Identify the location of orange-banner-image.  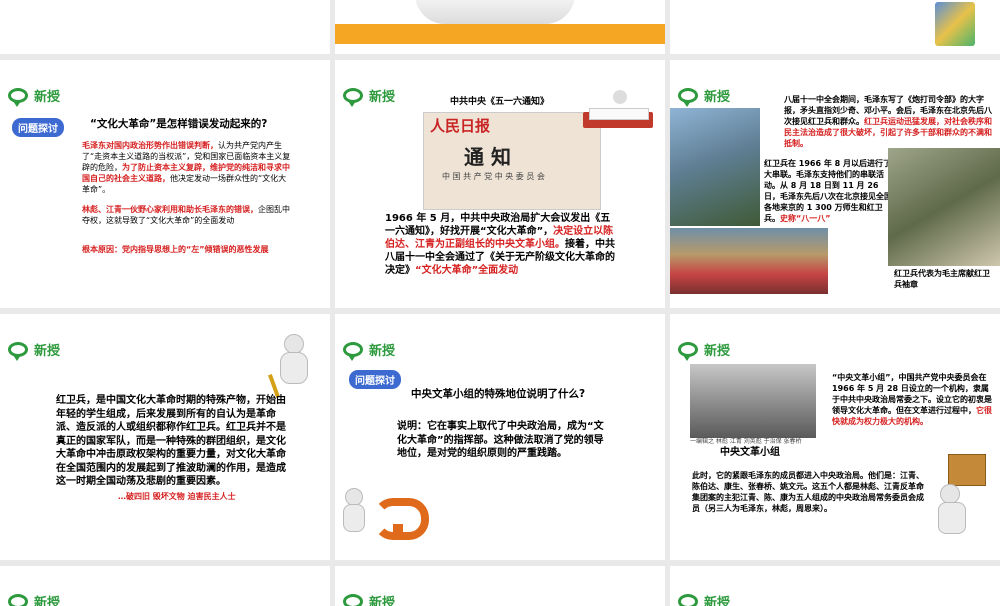
(500, 34).